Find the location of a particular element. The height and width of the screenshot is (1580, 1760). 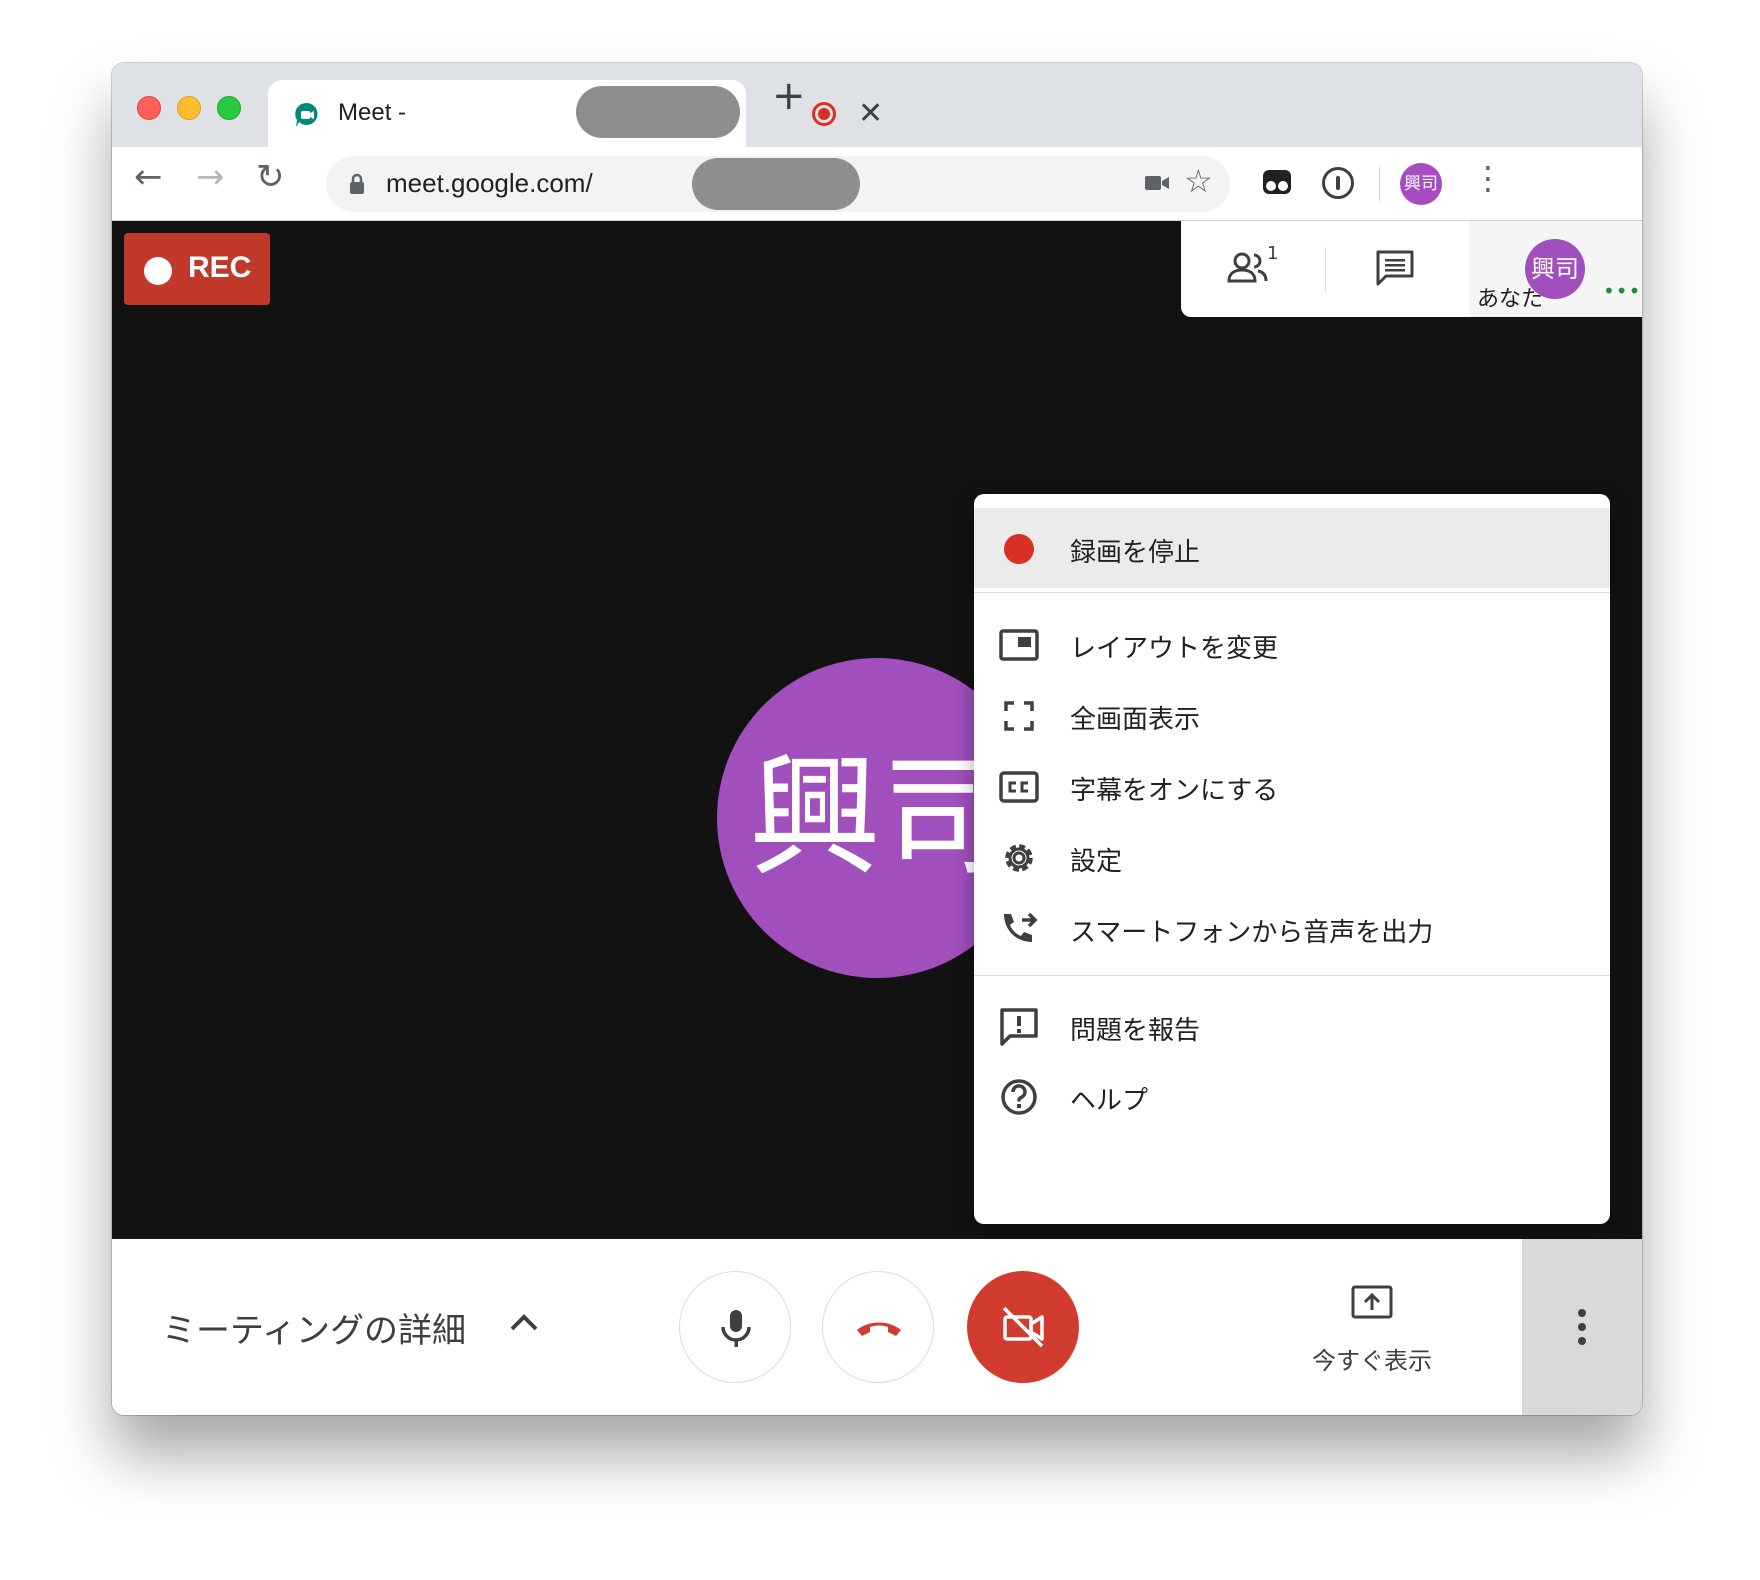

fullscreen-icon is located at coordinates (1019, 716).